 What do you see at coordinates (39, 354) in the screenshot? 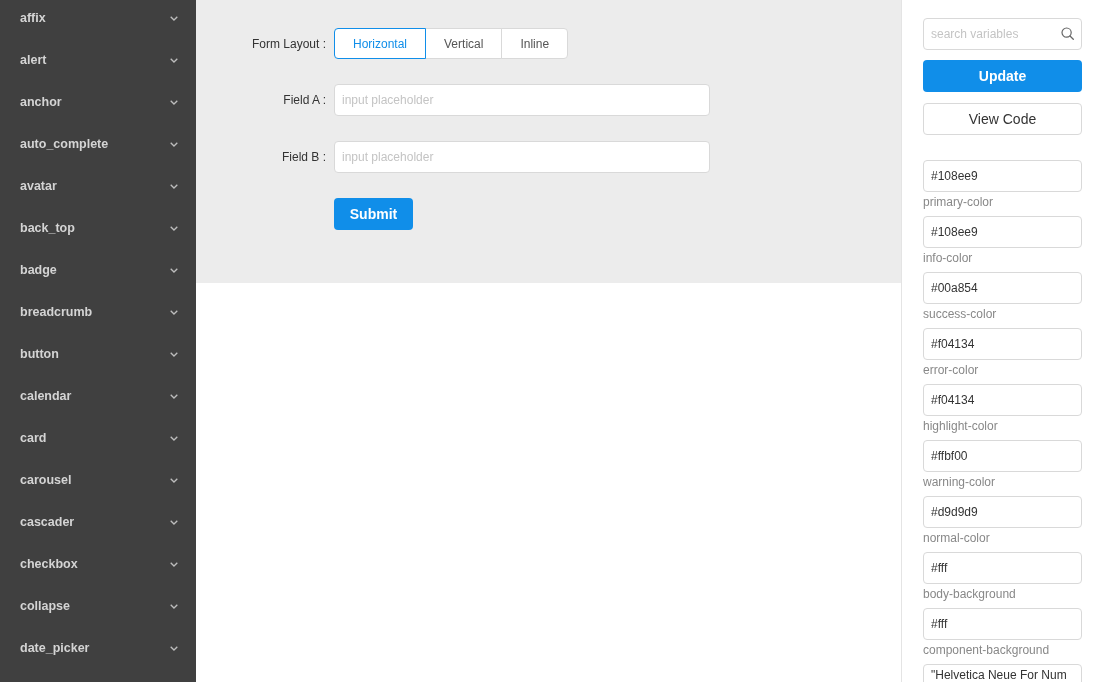
I see `sidebar-item: button` at bounding box center [39, 354].